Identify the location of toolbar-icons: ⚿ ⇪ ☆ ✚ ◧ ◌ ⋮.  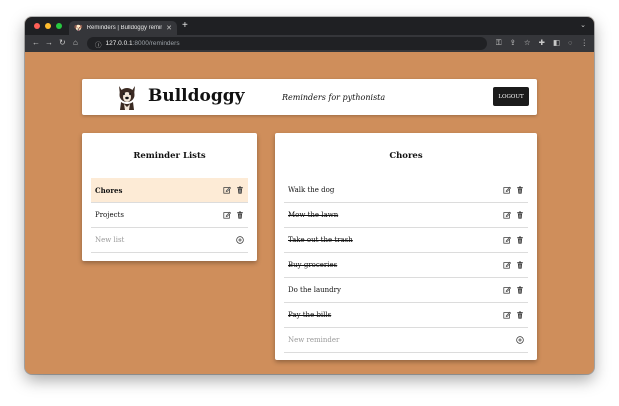
(542, 43).